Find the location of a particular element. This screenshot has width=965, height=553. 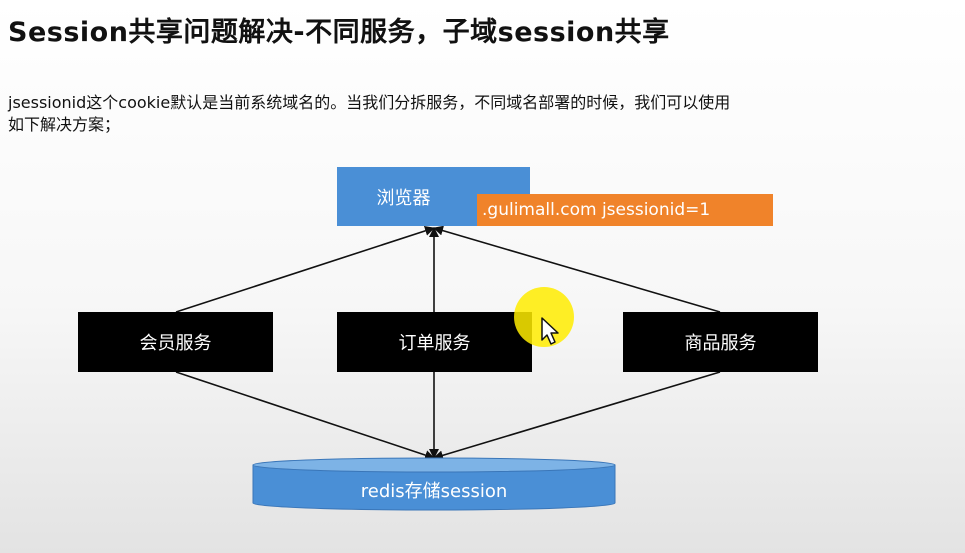

order-service-label: 订单服务 is located at coordinates (434, 343).